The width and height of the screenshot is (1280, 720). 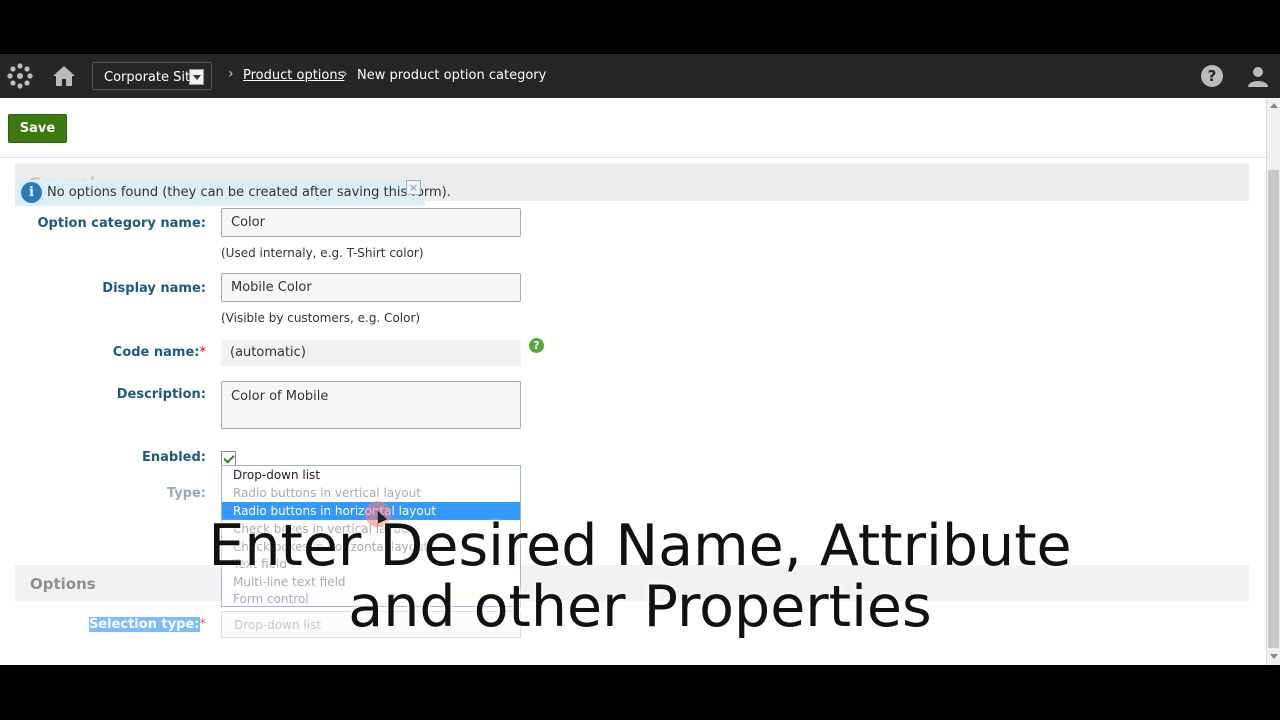 I want to click on info-icon: i, so click(x=31, y=192).